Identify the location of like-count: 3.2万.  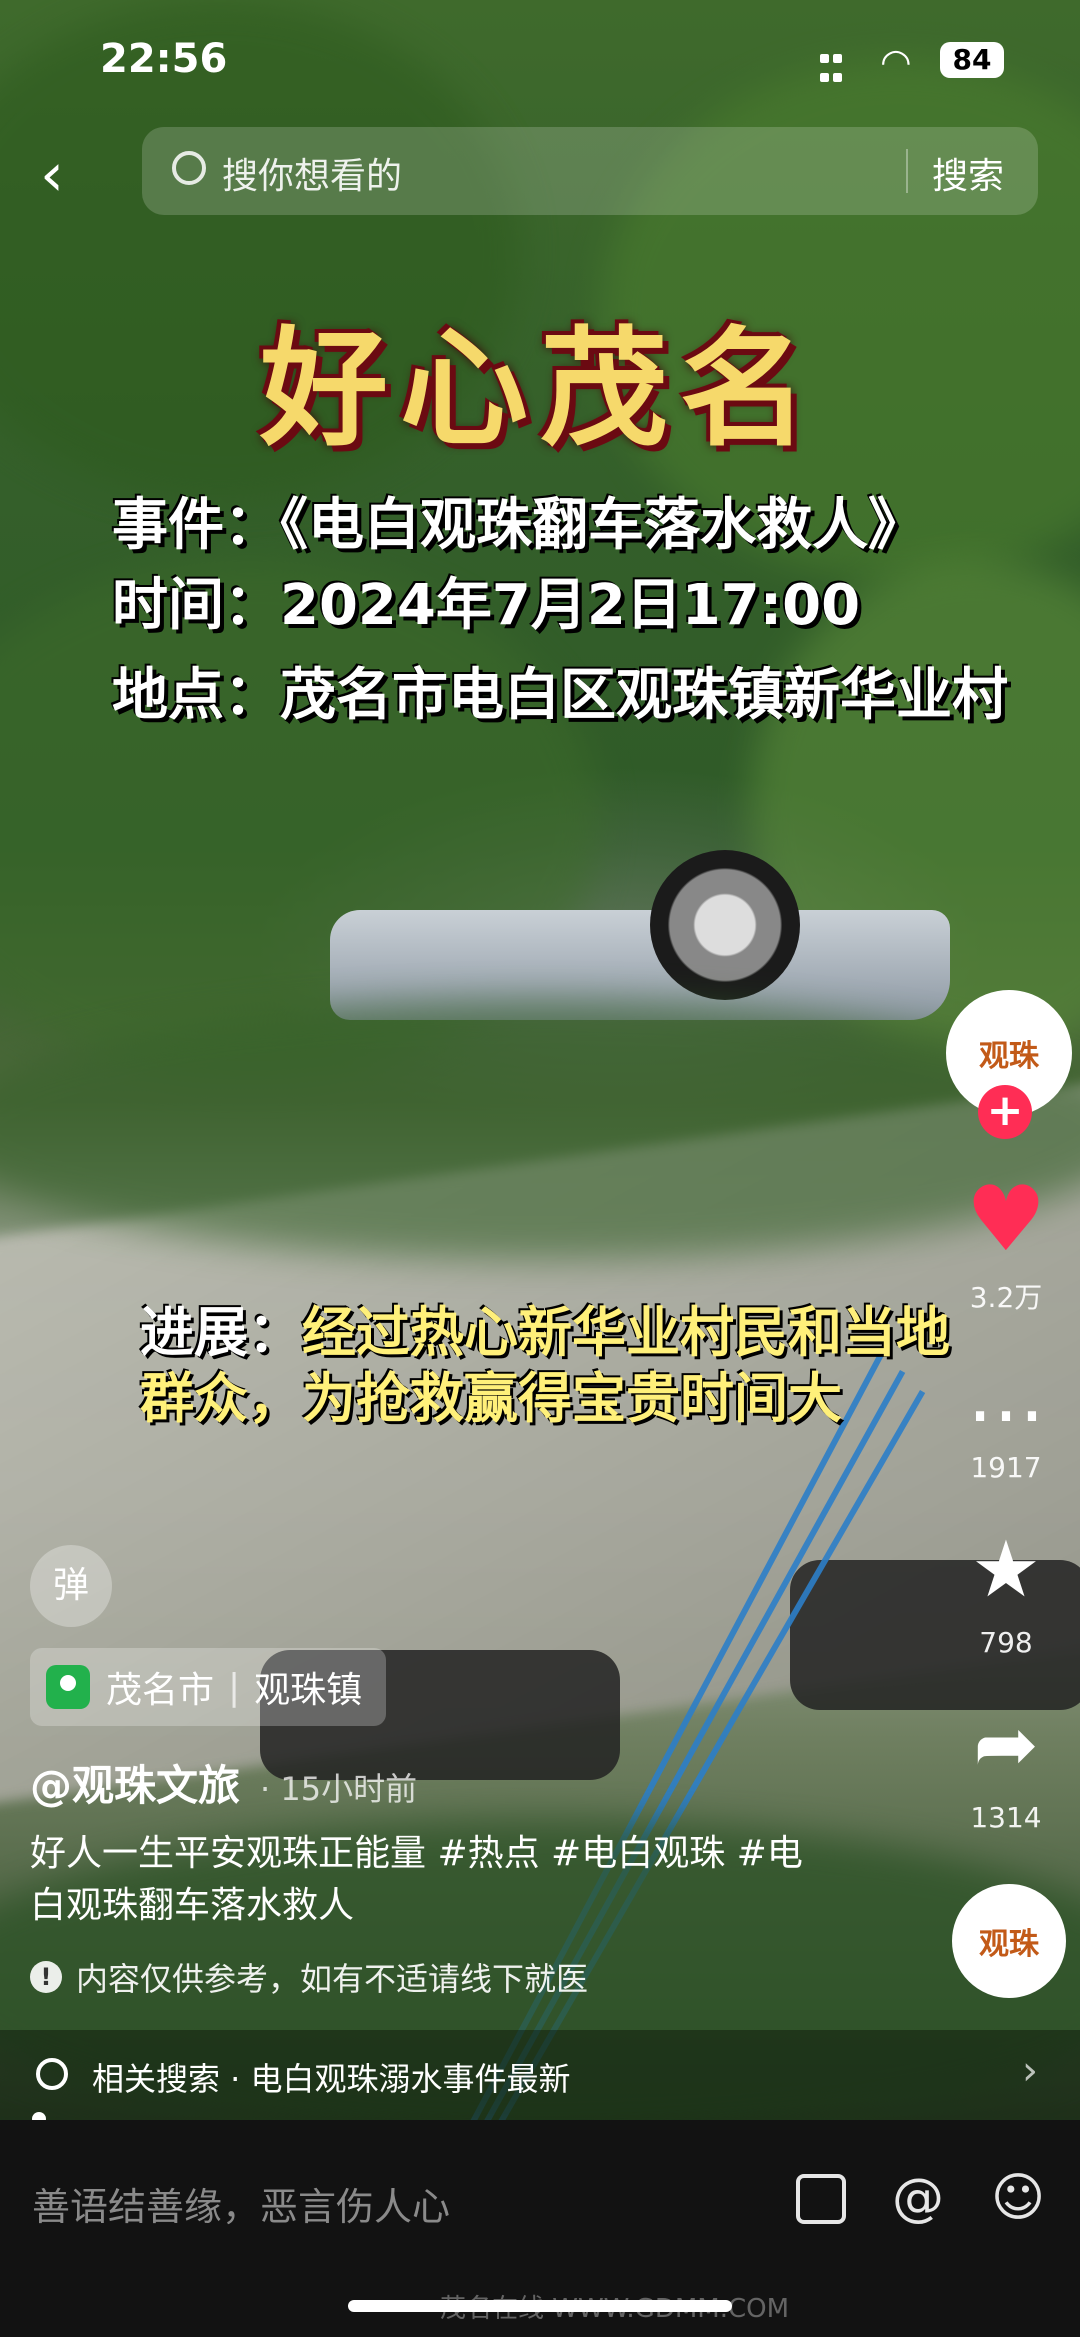
(1006, 1297).